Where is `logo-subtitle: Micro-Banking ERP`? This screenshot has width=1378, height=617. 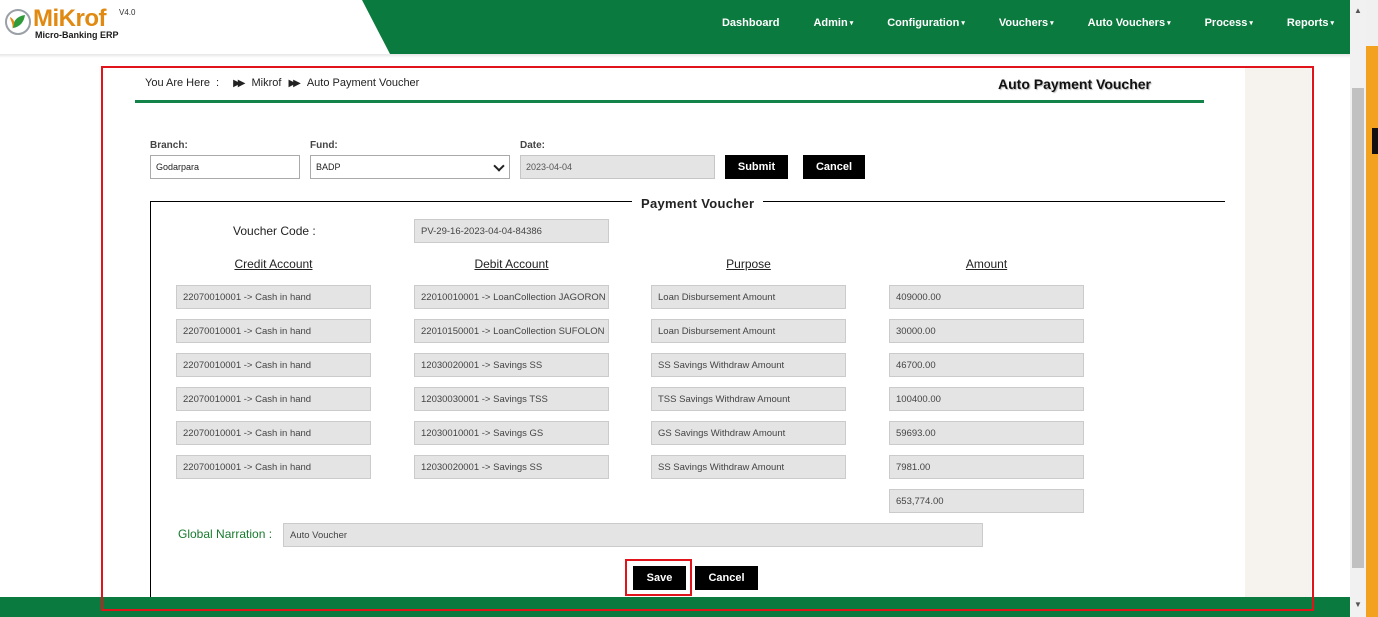 logo-subtitle: Micro-Banking ERP is located at coordinates (77, 35).